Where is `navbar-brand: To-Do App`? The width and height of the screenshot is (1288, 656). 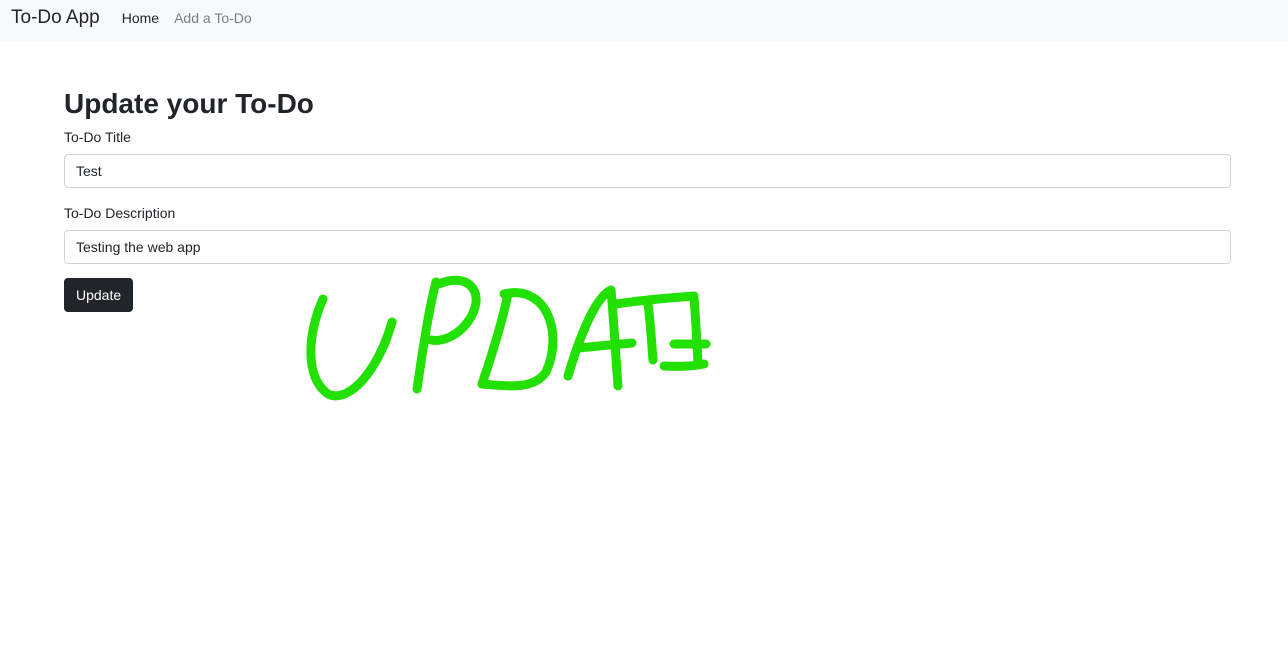 navbar-brand: To-Do App is located at coordinates (55, 18).